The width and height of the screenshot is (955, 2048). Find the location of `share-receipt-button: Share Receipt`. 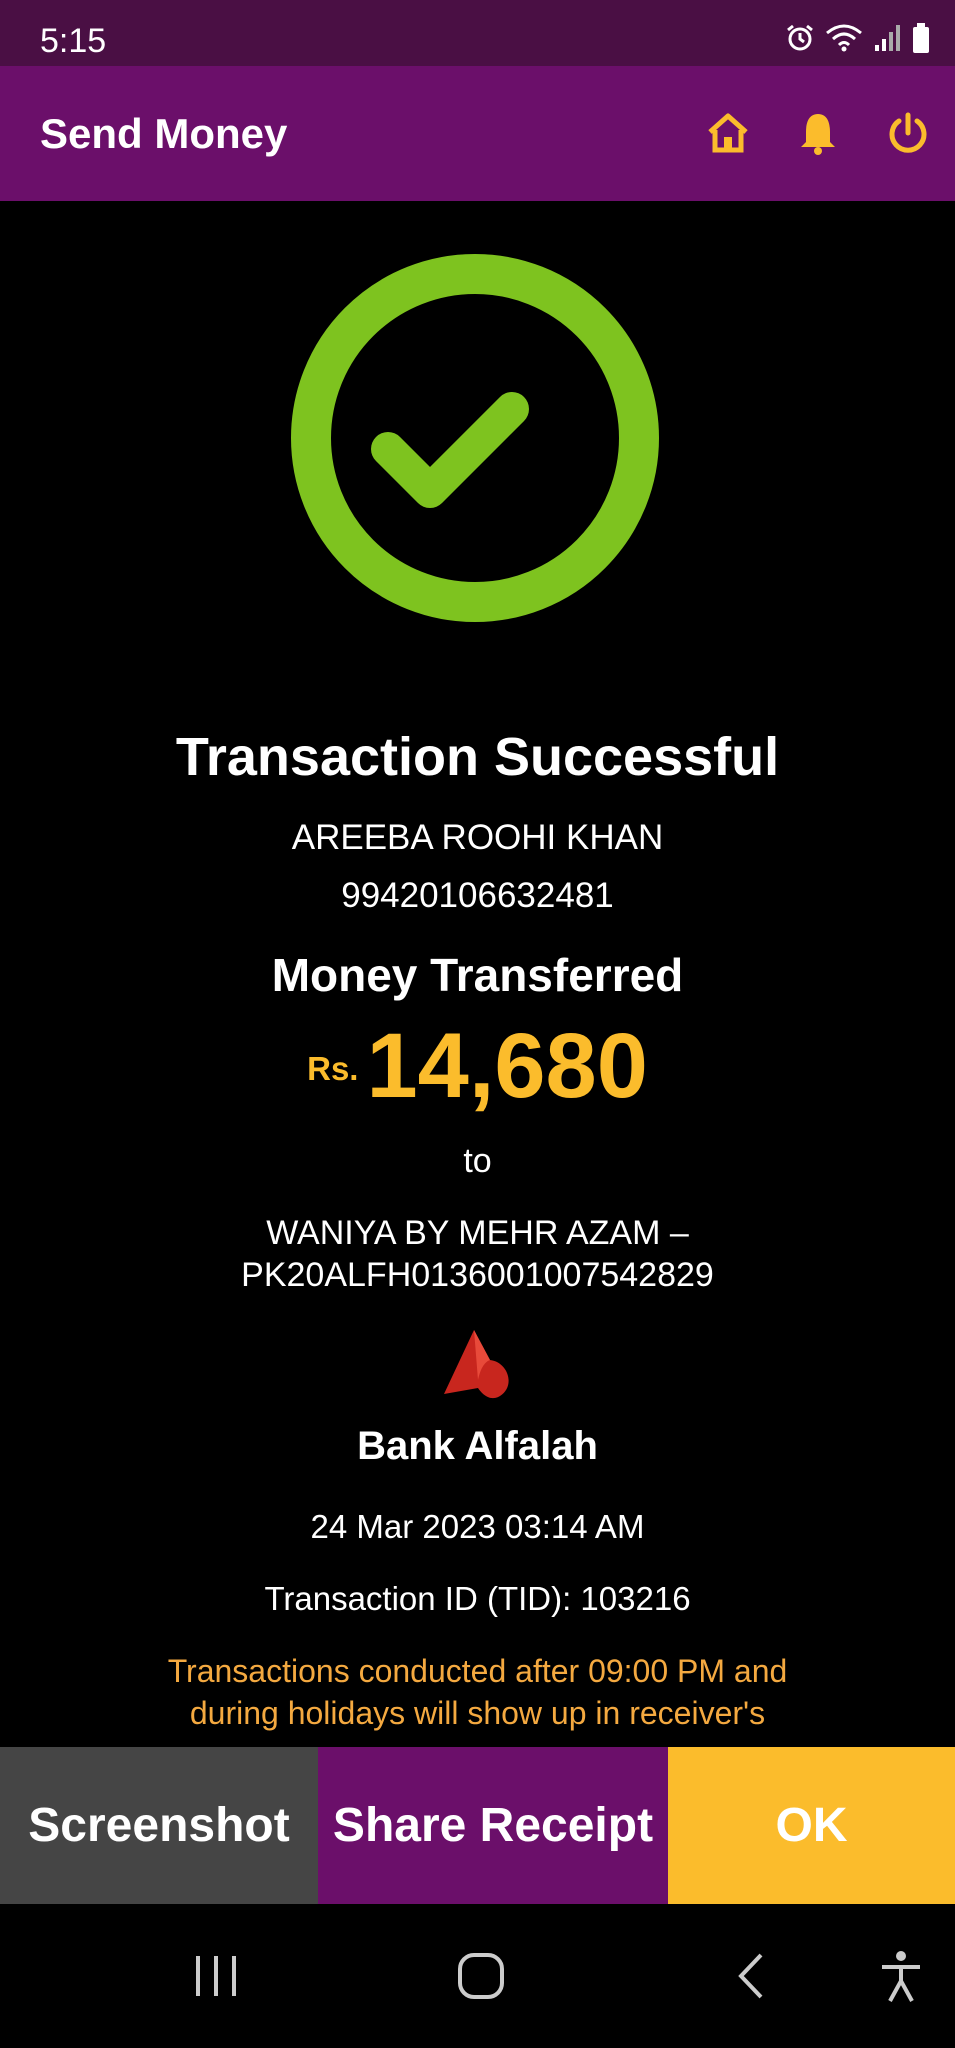

share-receipt-button: Share Receipt is located at coordinates (493, 1825).